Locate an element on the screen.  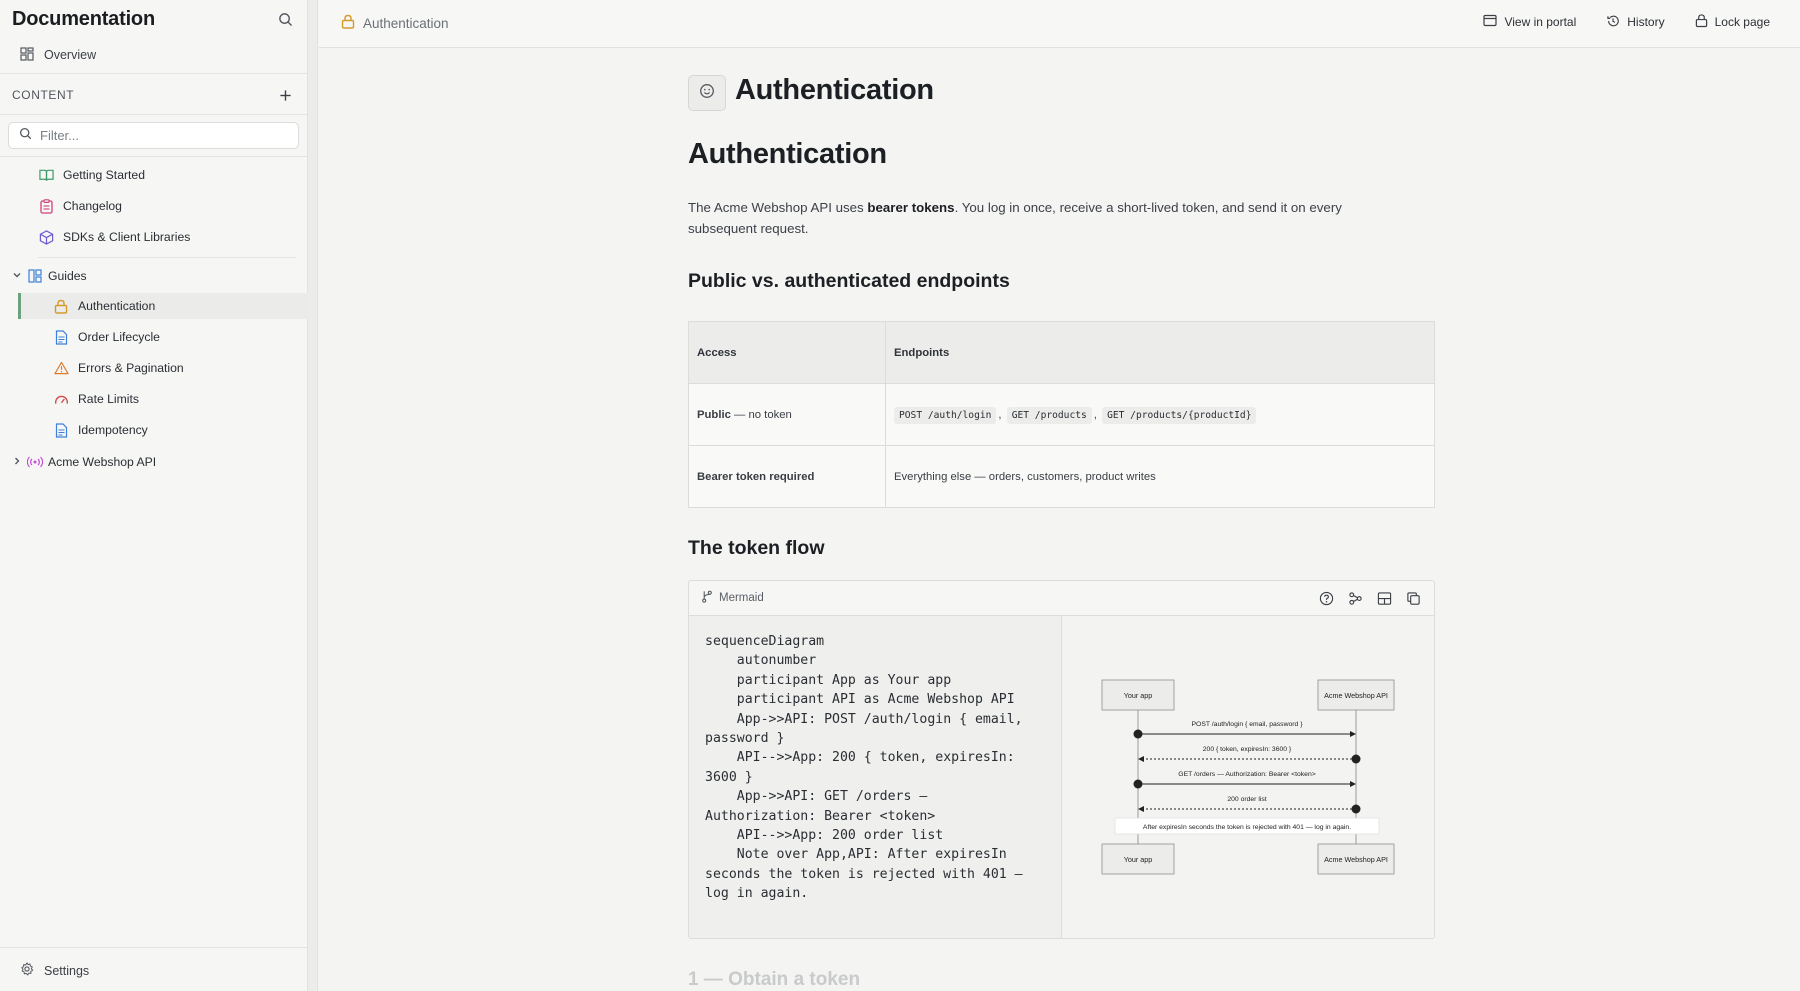
mermaid-header: Mermaid is located at coordinates (1061, 598).